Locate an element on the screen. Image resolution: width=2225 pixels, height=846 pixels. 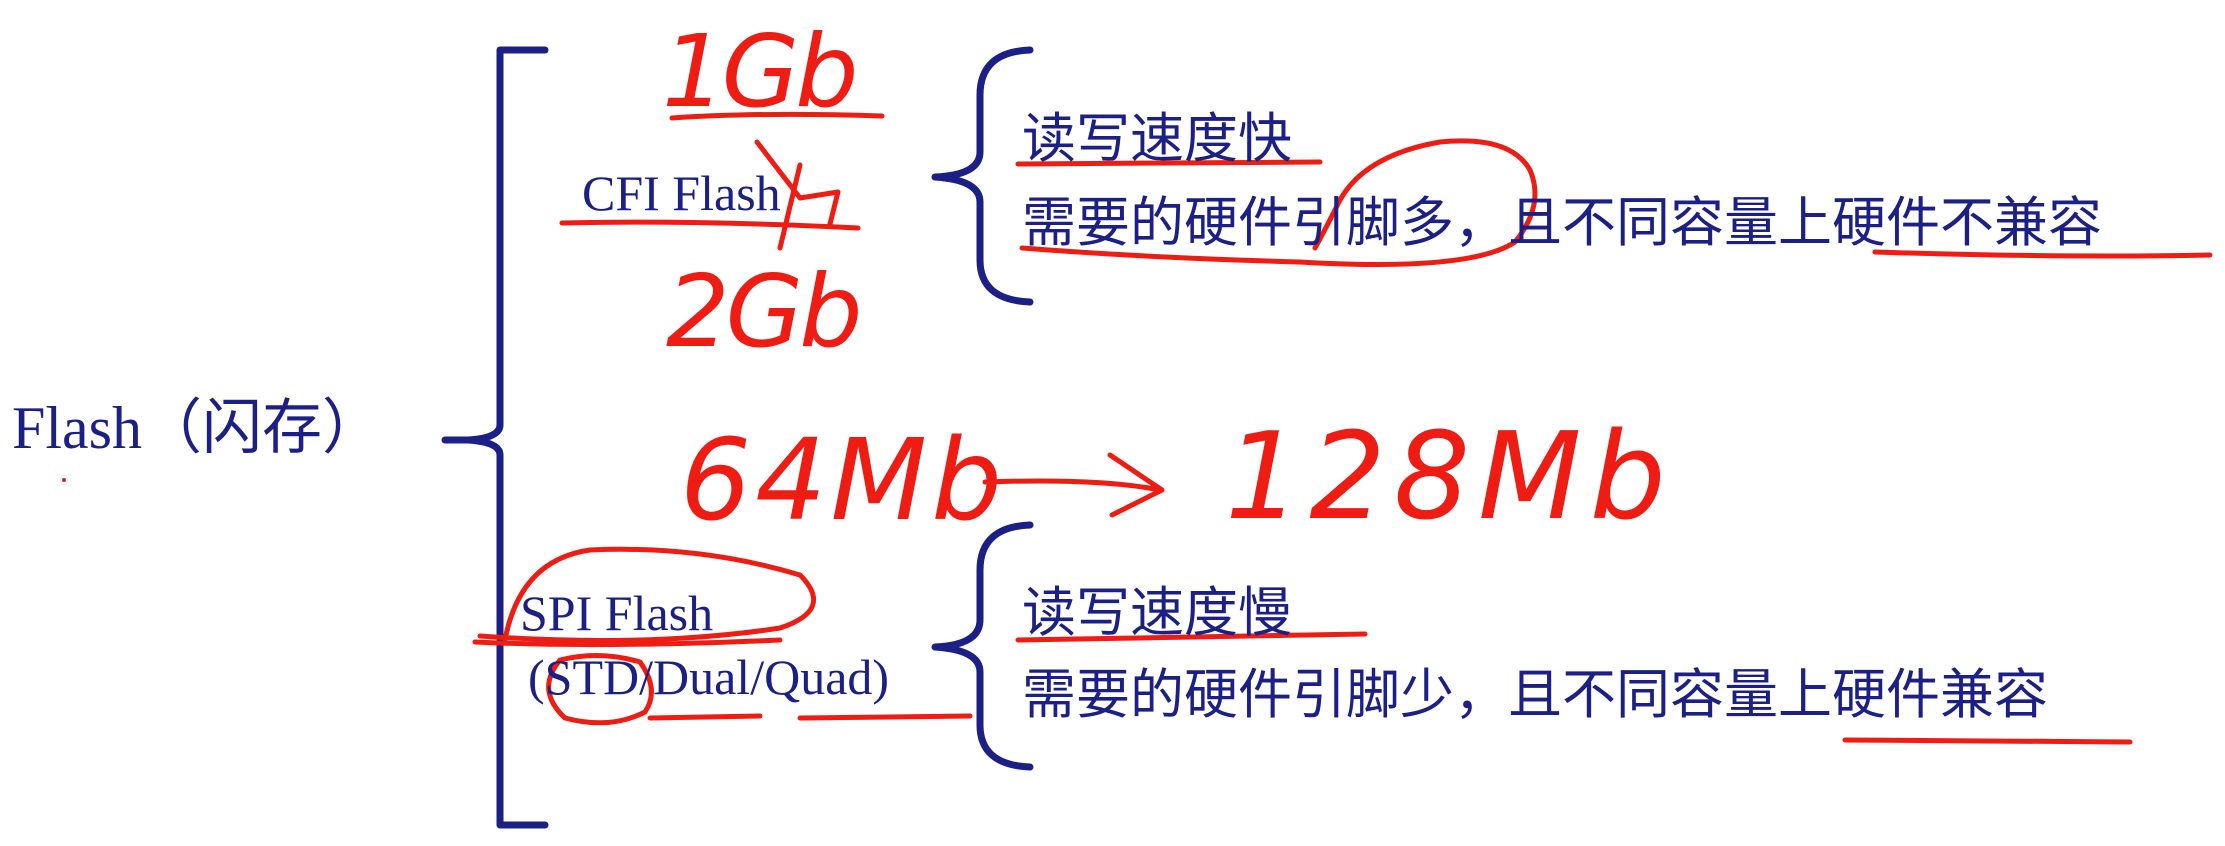
spi-property-pins: 需要的硬件引脚少，且不同容量上硬件兼容 is located at coordinates (1535, 694).